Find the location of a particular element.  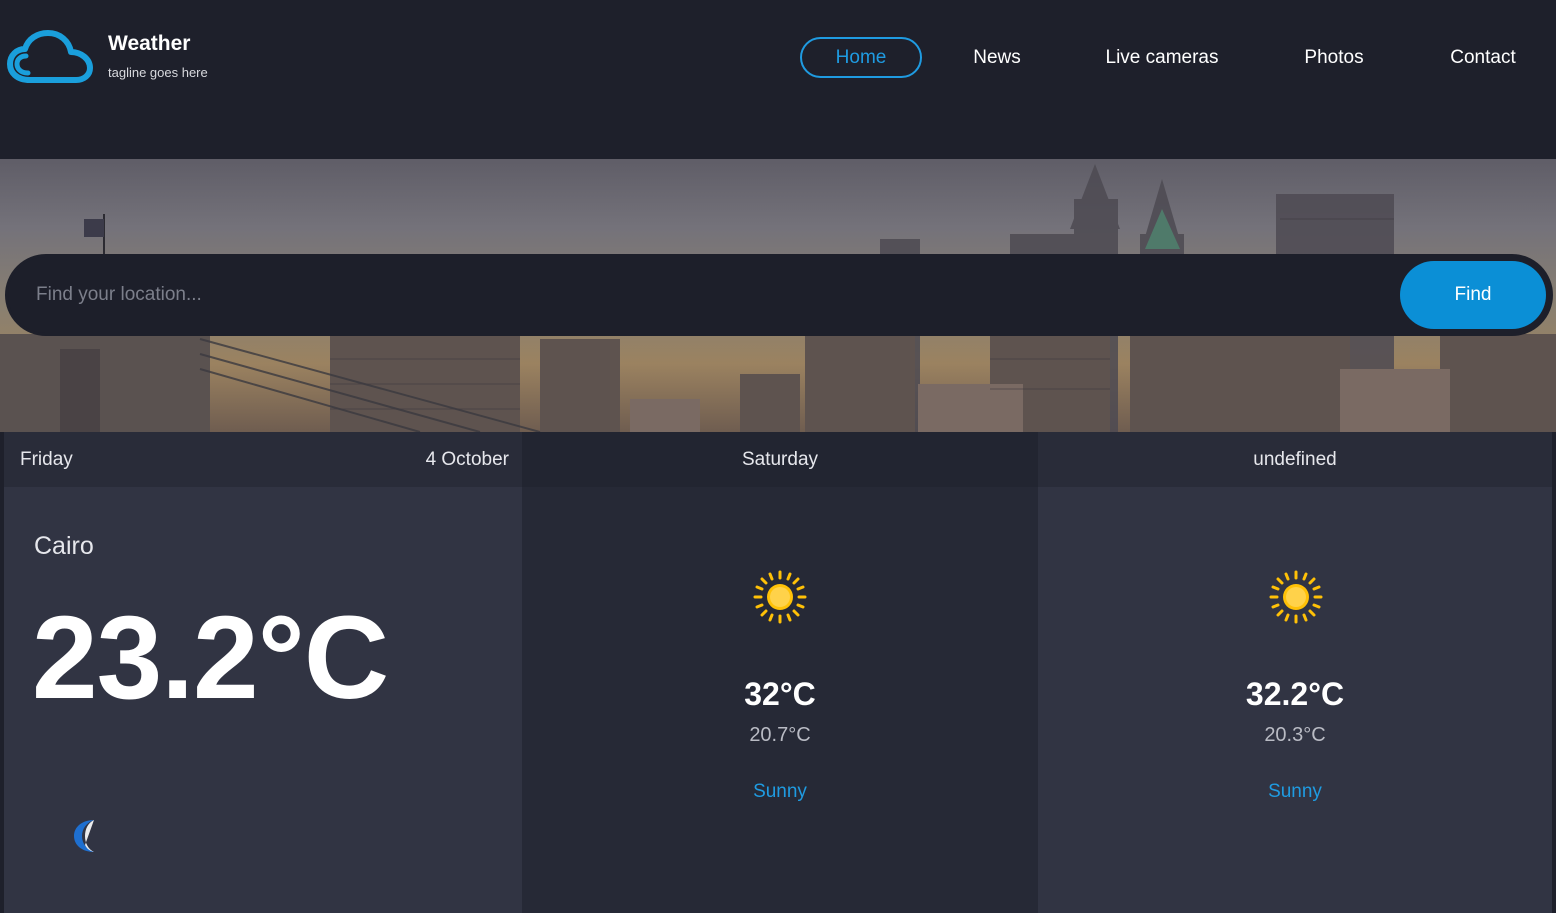

nav-item-photos: Photos is located at coordinates (1334, 57).